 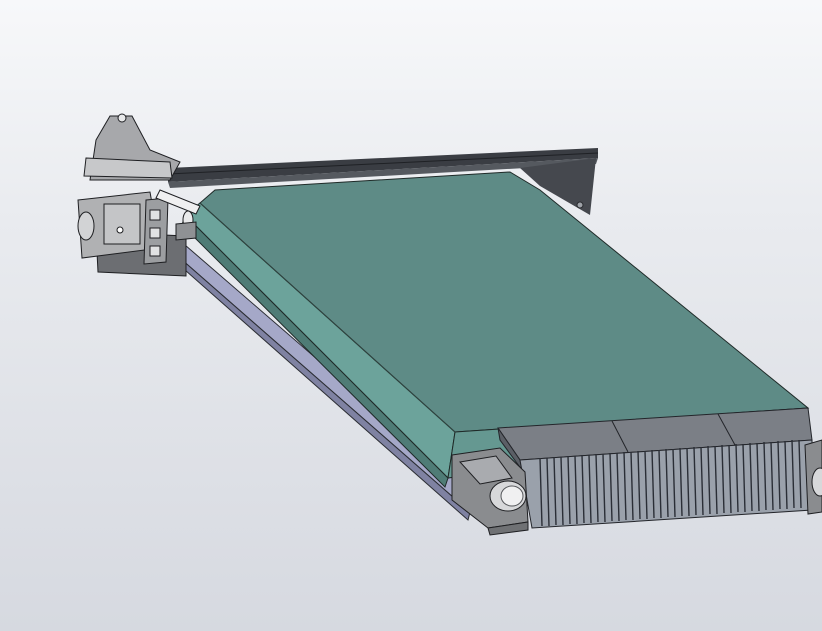 I want to click on front-right-latch, so click(x=813, y=477).